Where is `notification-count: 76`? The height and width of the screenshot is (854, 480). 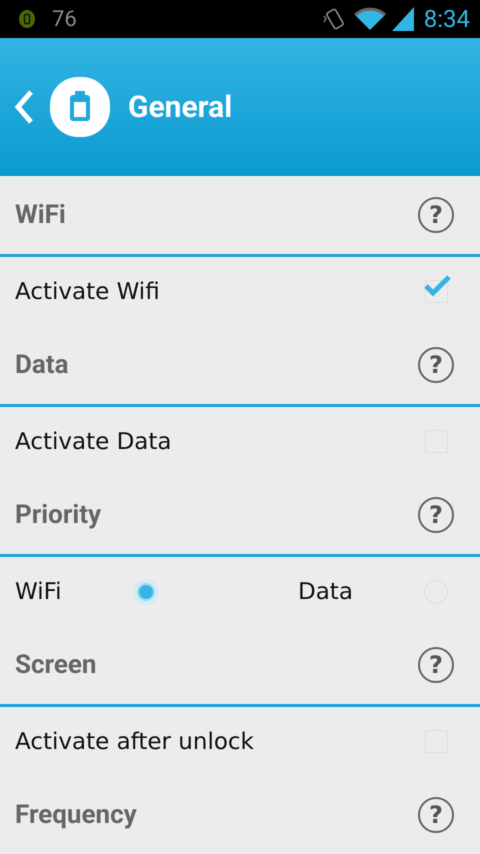
notification-count: 76 is located at coordinates (64, 19).